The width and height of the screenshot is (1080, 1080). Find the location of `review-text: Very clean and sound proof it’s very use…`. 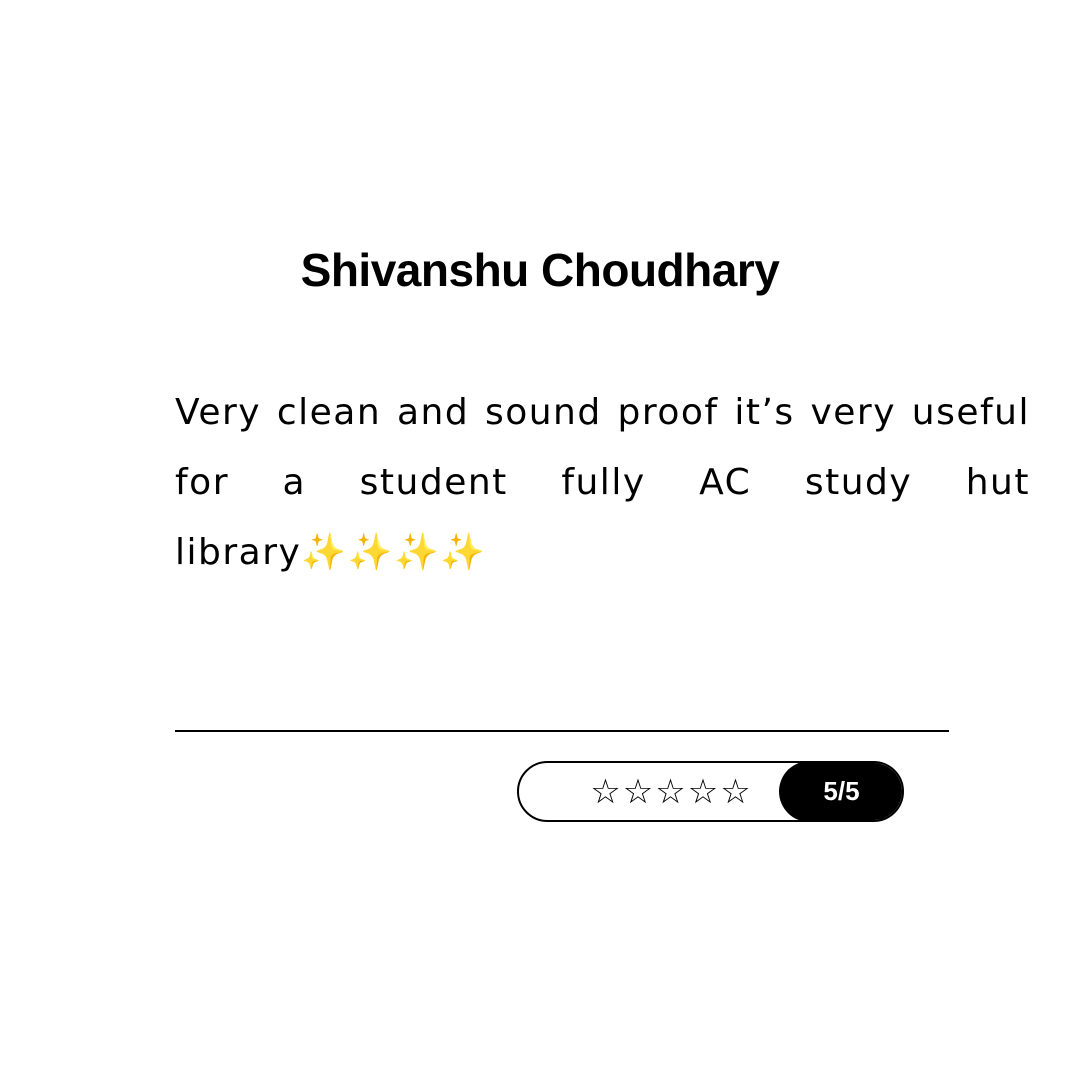

review-text: Very clean and sound proof it’s very use… is located at coordinates (602, 482).